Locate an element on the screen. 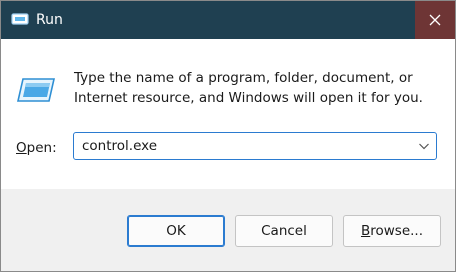  close-button is located at coordinates (435, 20).